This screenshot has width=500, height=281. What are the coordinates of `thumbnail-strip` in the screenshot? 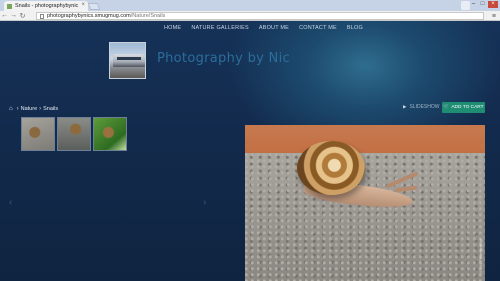 It's located at (74, 134).